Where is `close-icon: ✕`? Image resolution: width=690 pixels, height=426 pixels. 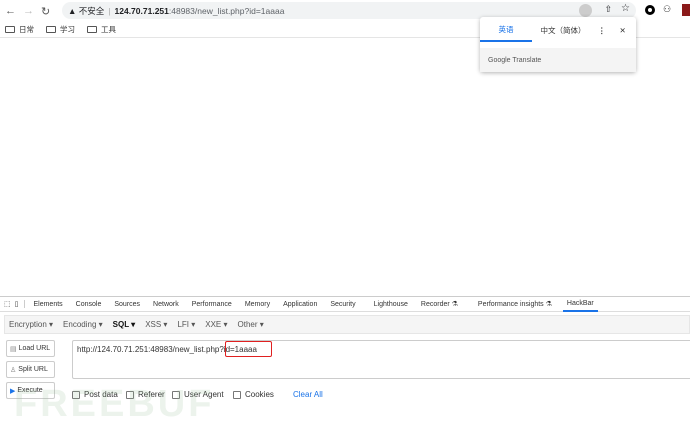
close-icon: ✕ is located at coordinates (623, 30).